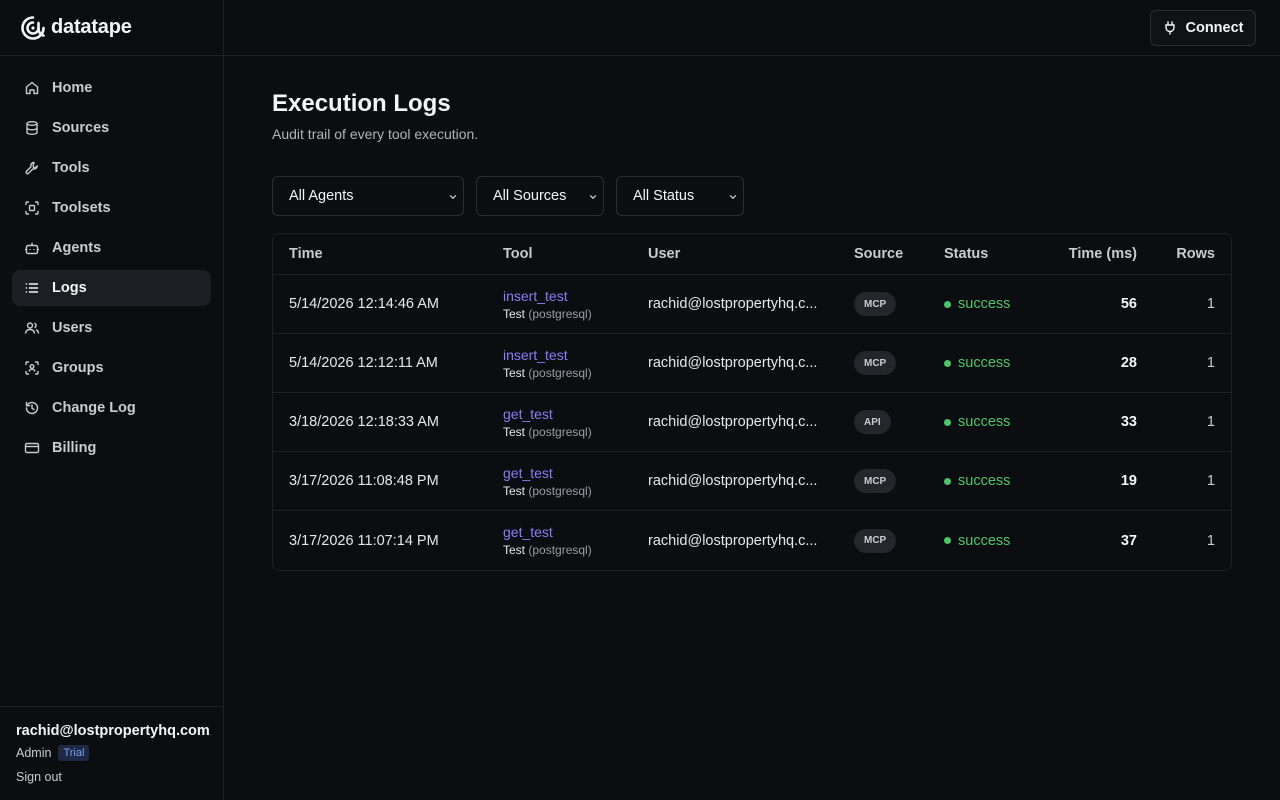  Describe the element at coordinates (32, 288) in the screenshot. I see `list-icon` at that location.